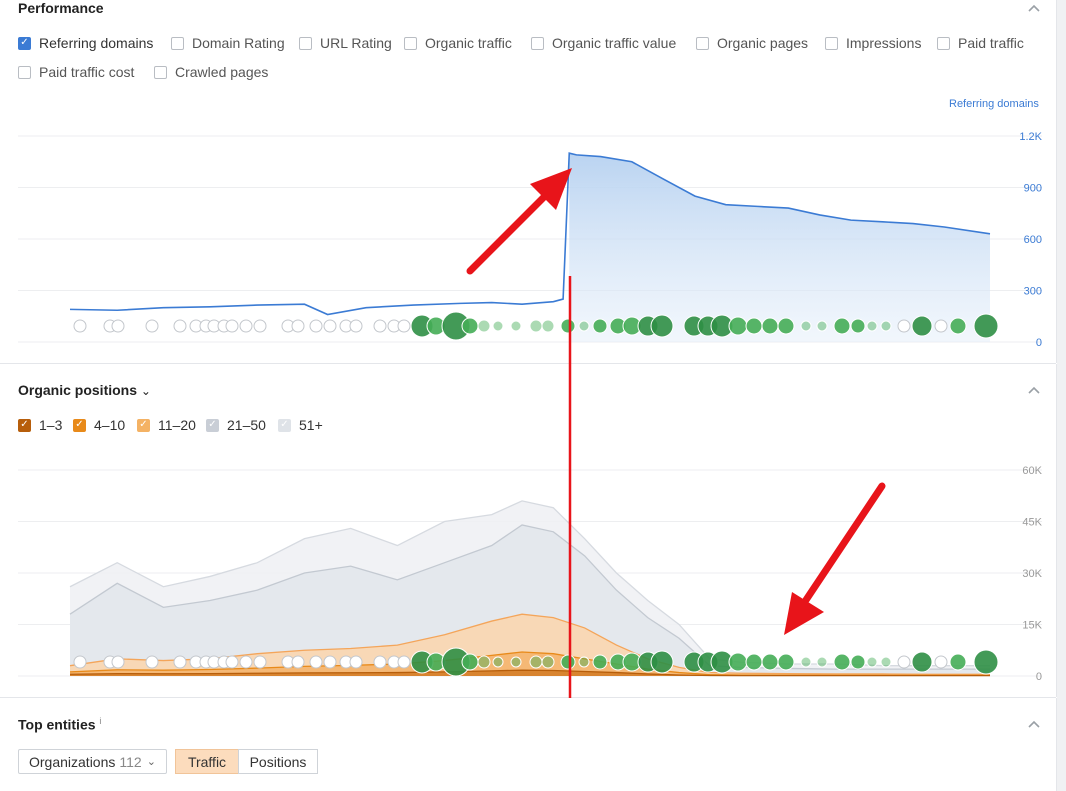 This screenshot has width=1066, height=791. What do you see at coordinates (40, 425) in the screenshot?
I see `checkbox-positions-1: ✓ 1–3` at bounding box center [40, 425].